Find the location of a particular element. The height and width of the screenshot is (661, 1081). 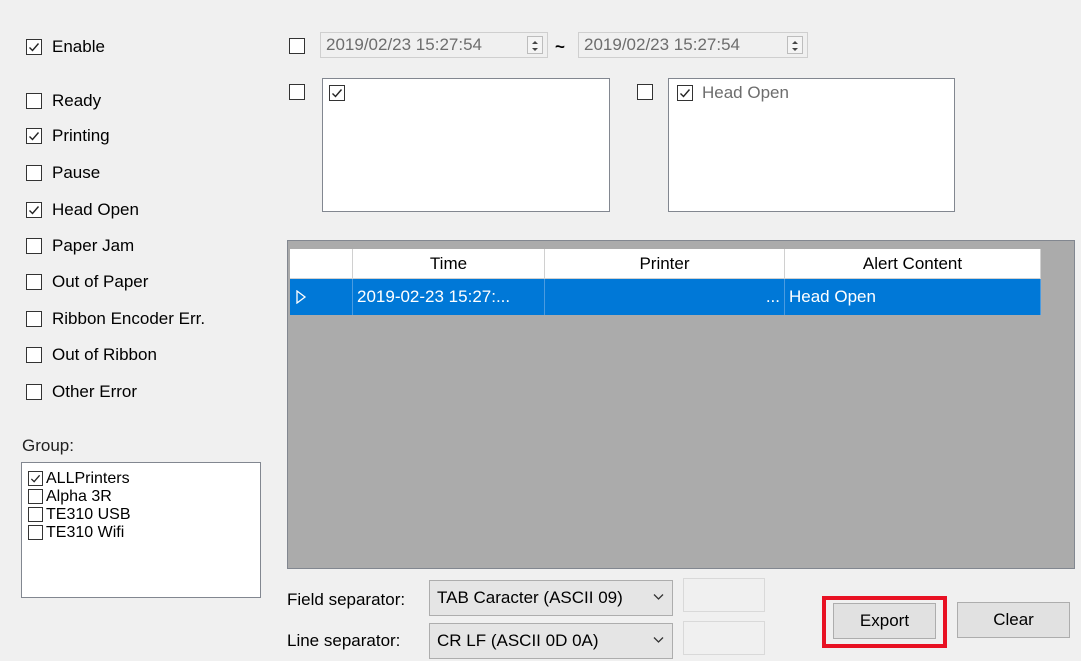

line-separator-label: Line separator: is located at coordinates (344, 640).